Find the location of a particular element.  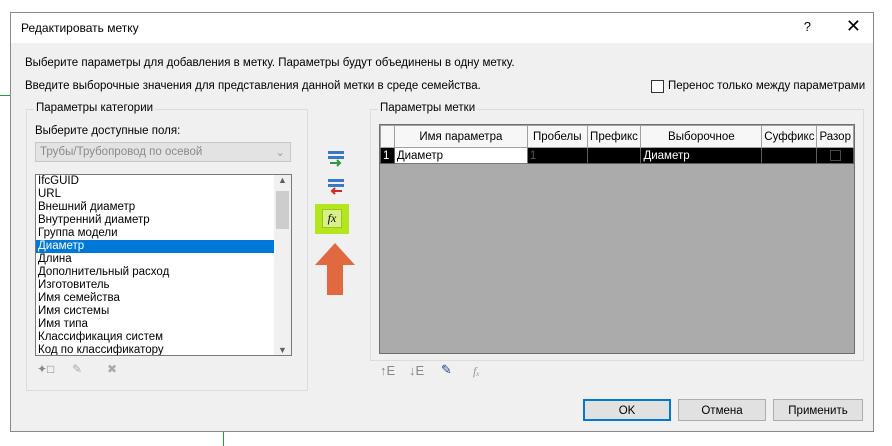

col-header-break: Разор is located at coordinates (835, 136).